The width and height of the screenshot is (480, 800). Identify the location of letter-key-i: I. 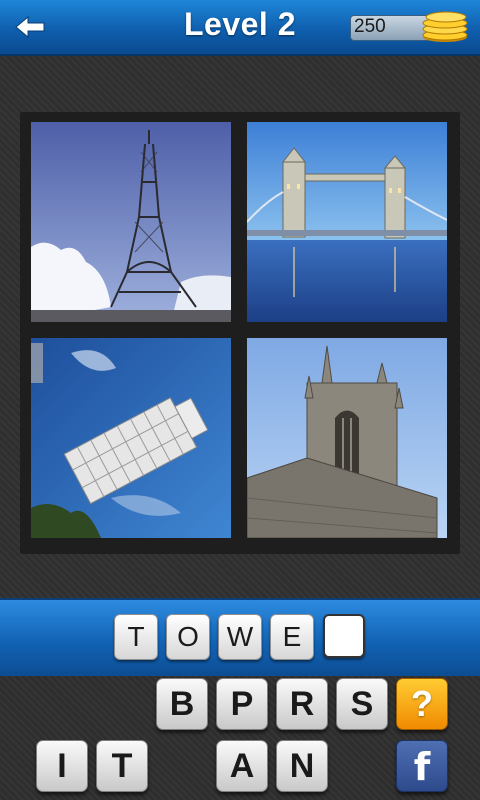
(62, 766).